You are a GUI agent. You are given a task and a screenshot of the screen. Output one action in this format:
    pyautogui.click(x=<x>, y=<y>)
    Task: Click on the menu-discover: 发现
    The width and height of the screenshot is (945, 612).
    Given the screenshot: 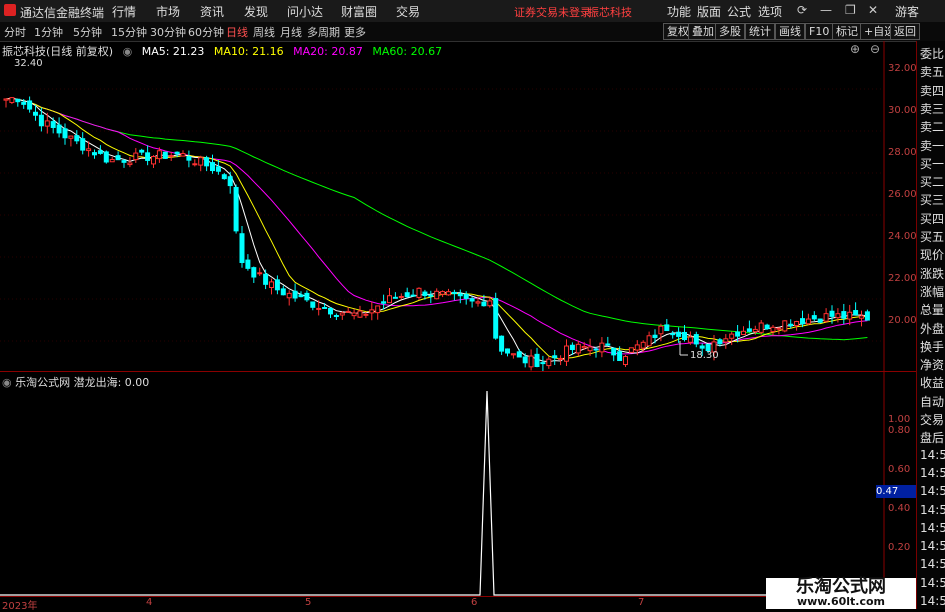 What is the action you would take?
    pyautogui.click(x=256, y=11)
    